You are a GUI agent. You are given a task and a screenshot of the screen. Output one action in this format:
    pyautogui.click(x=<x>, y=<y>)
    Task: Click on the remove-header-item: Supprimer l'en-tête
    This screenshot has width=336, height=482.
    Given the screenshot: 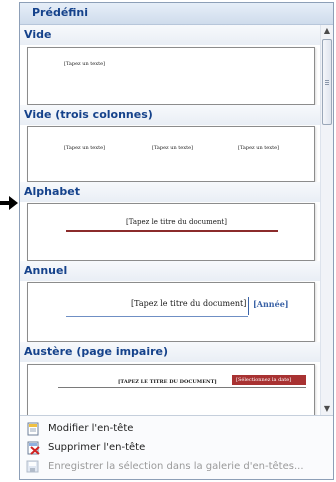 What is the action you would take?
    pyautogui.click(x=176, y=448)
    